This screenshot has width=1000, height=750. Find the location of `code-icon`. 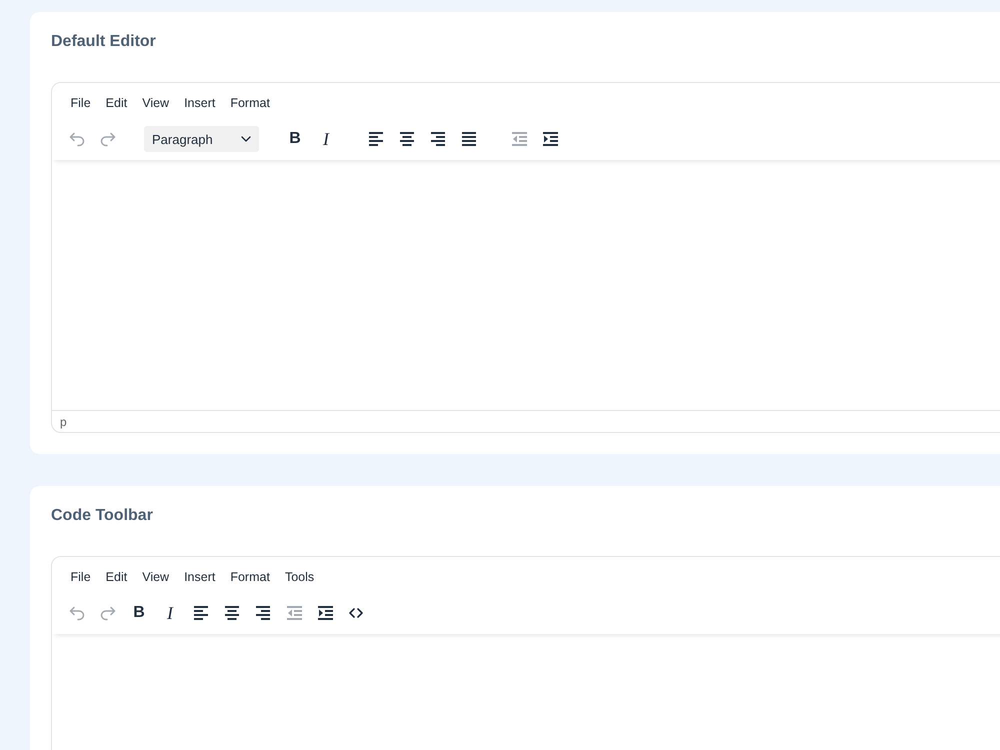

code-icon is located at coordinates (356, 613).